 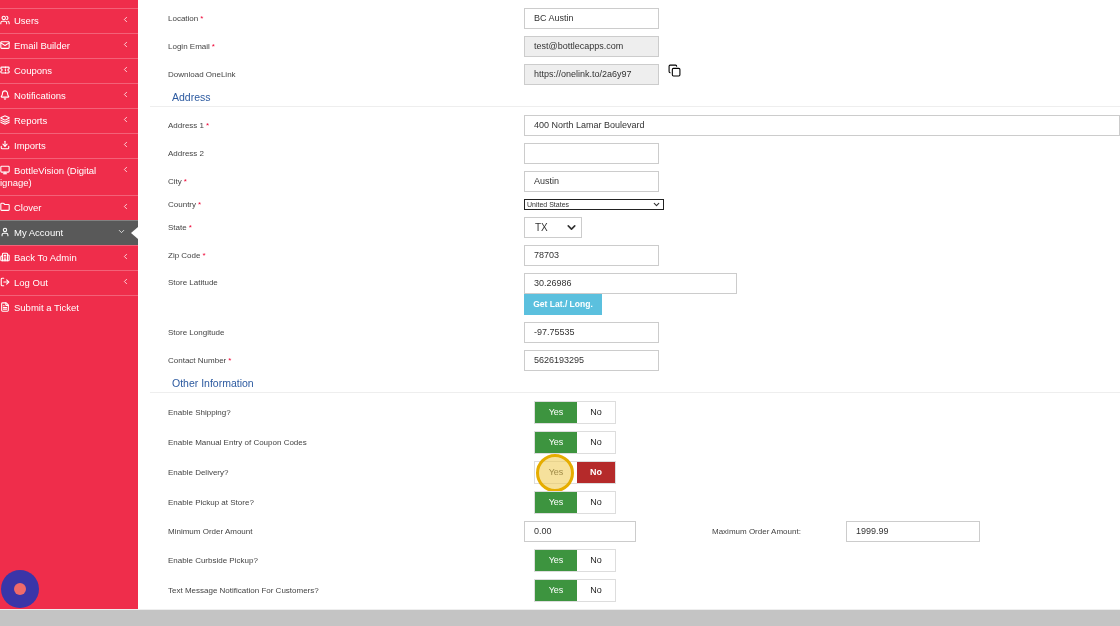 What do you see at coordinates (553, 227) in the screenshot?
I see `select-field: TX` at bounding box center [553, 227].